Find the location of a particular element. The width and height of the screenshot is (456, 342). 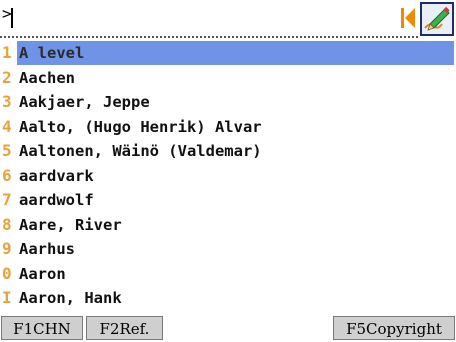

list-item: 2 Aachen is located at coordinates (228, 78).